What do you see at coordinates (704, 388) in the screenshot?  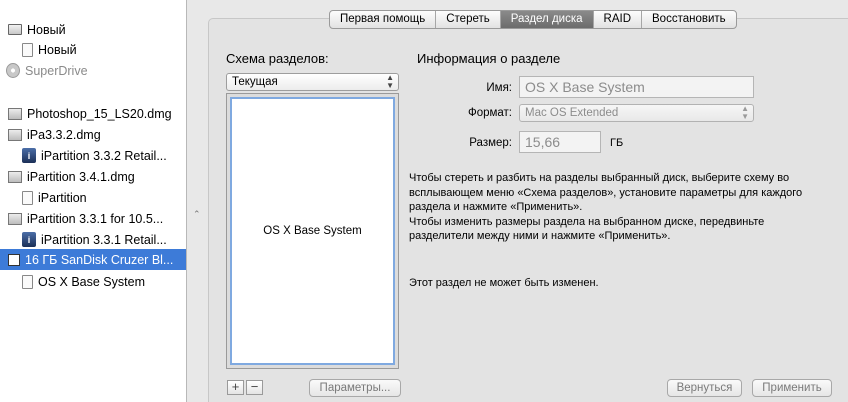 I see `revert-button: Вернуться` at bounding box center [704, 388].